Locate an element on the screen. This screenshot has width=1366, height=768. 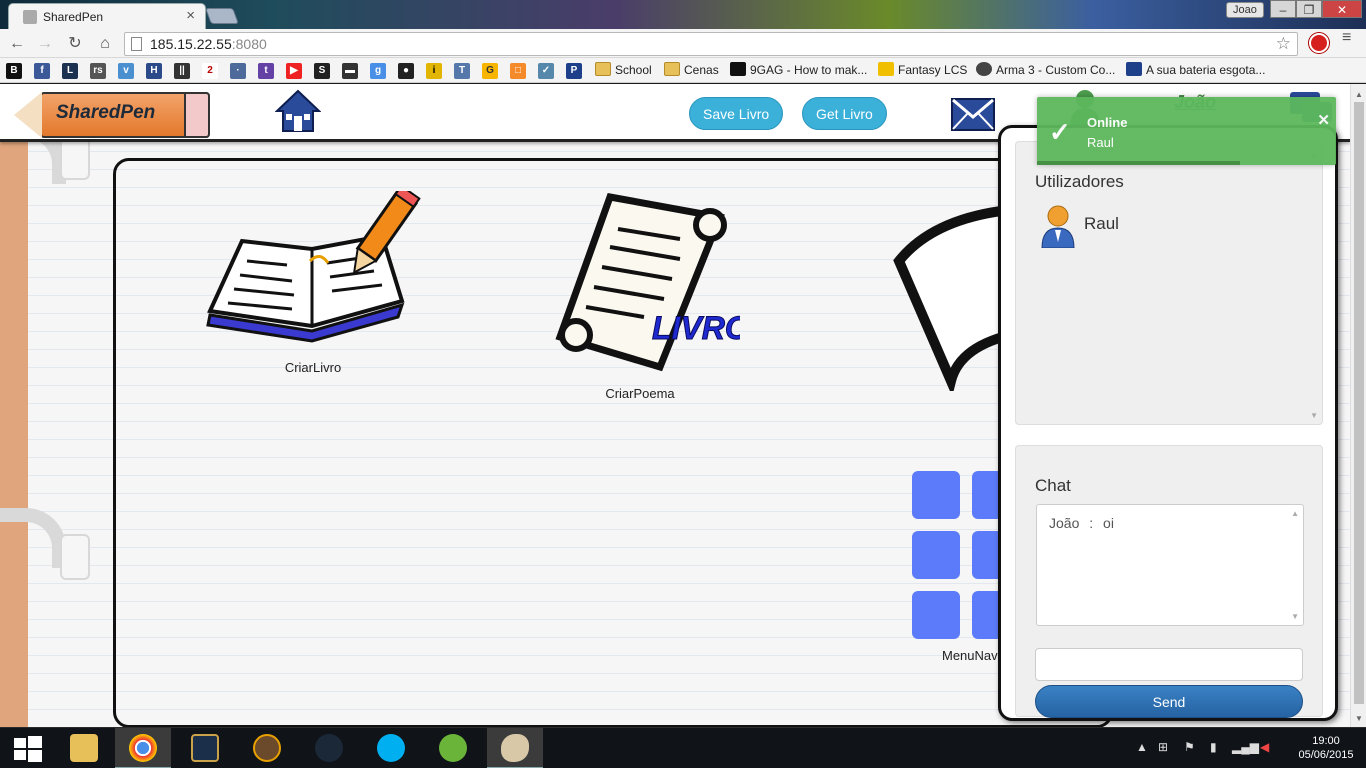
bookmark-icon: ▬ is located at coordinates (350, 71).